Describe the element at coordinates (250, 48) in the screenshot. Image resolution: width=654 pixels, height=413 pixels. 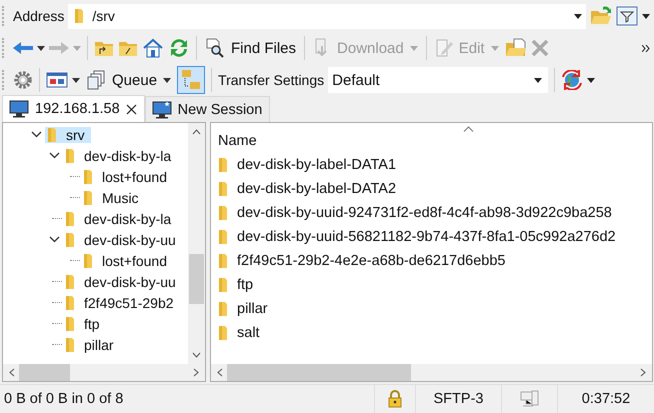
I see `find-files-button: Find Files` at that location.